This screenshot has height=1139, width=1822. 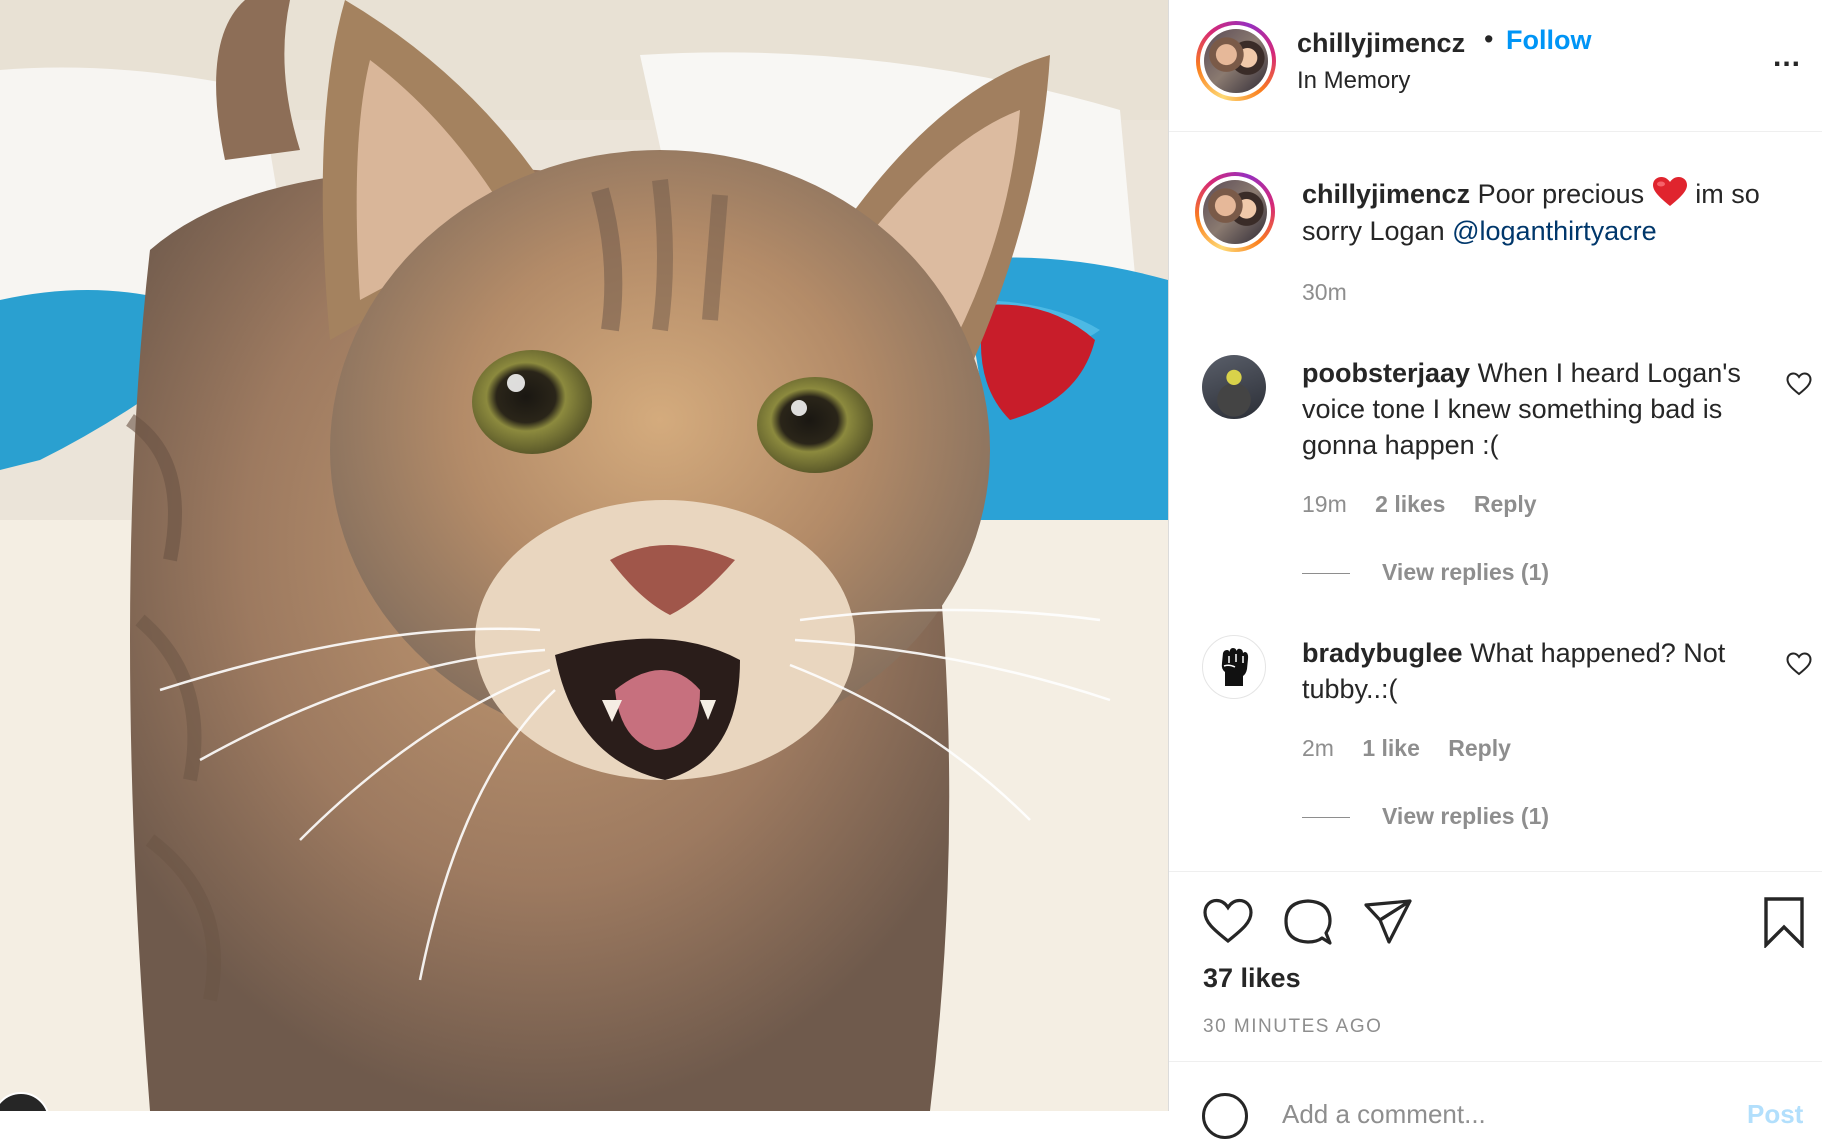 I want to click on follow-button: Follow, so click(x=1548, y=40).